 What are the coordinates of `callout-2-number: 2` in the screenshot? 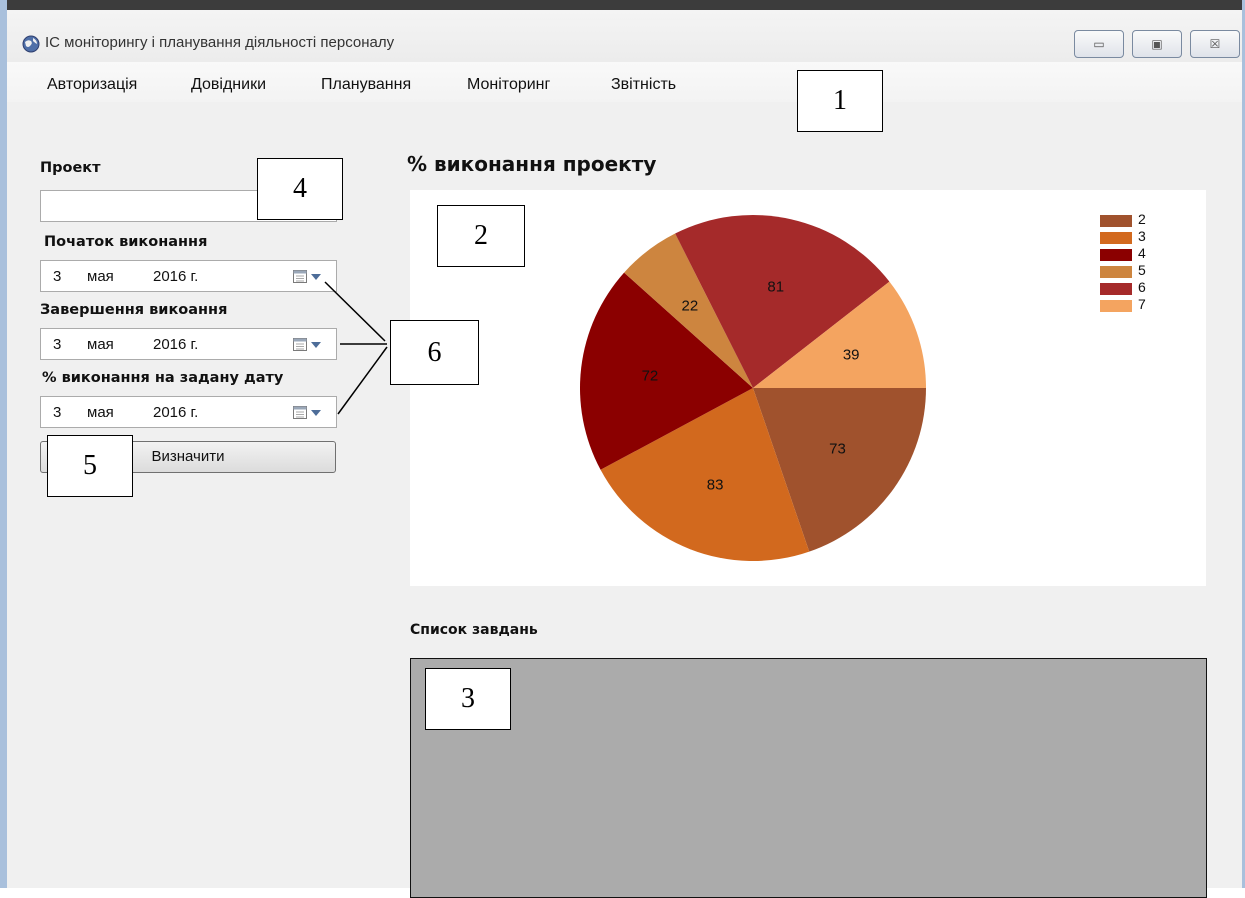 It's located at (481, 235).